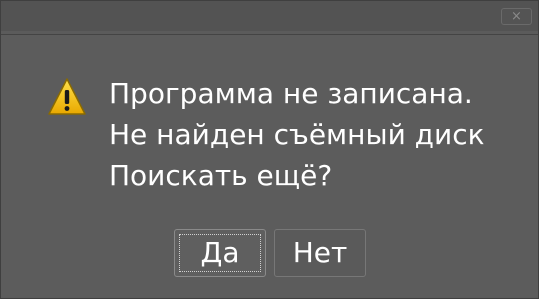 This screenshot has height=299, width=539. I want to click on focus-rectangle, so click(220, 253).